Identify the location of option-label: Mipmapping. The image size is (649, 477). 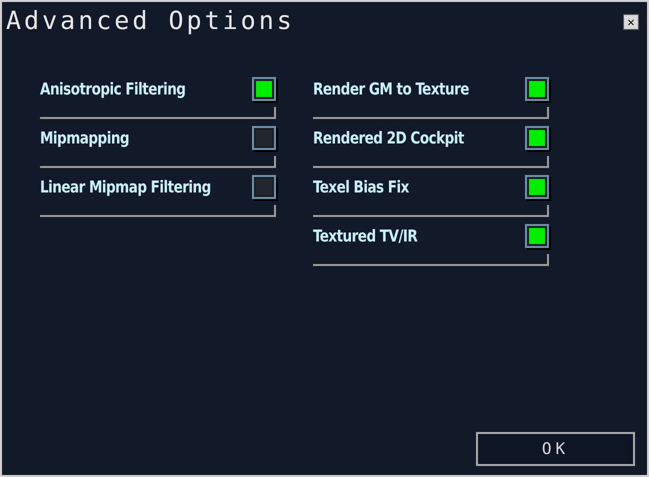
(85, 138).